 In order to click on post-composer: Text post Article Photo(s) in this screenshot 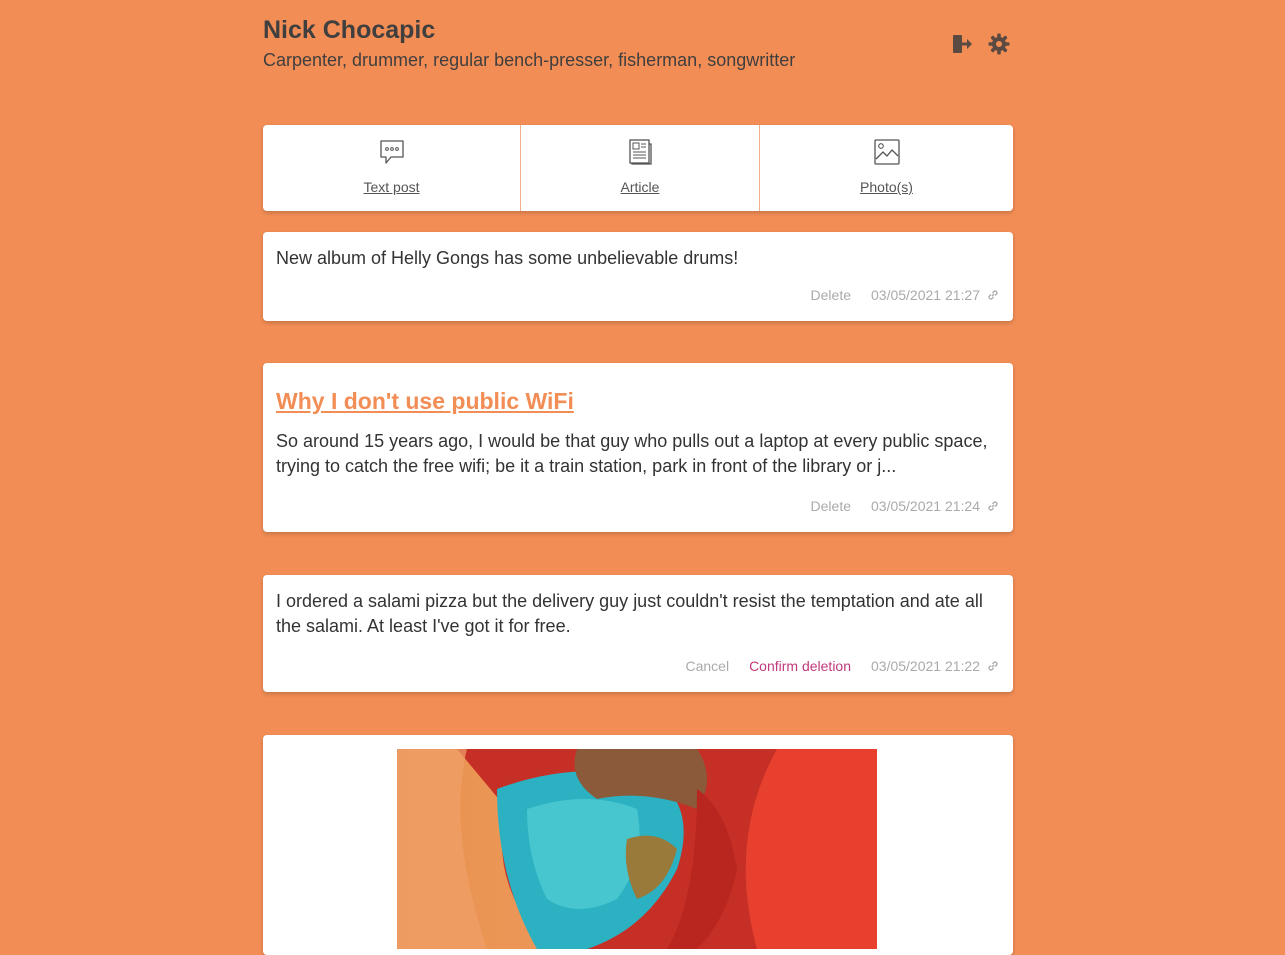, I will do `click(638, 168)`.